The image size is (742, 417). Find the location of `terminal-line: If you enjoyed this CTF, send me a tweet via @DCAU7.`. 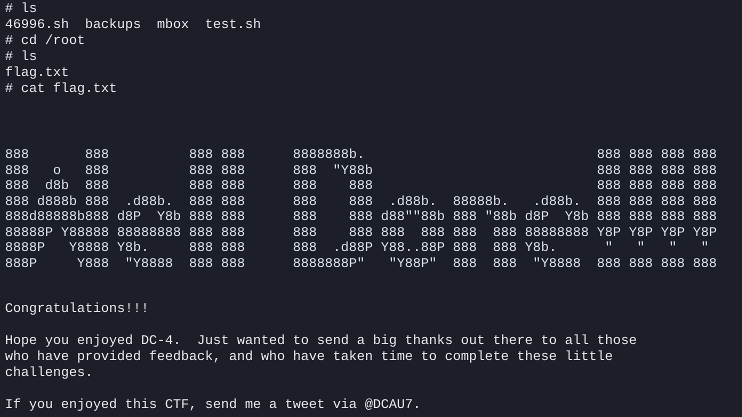

terminal-line: If you enjoyed this CTF, send me a tweet via @DCAU7. is located at coordinates (213, 406).